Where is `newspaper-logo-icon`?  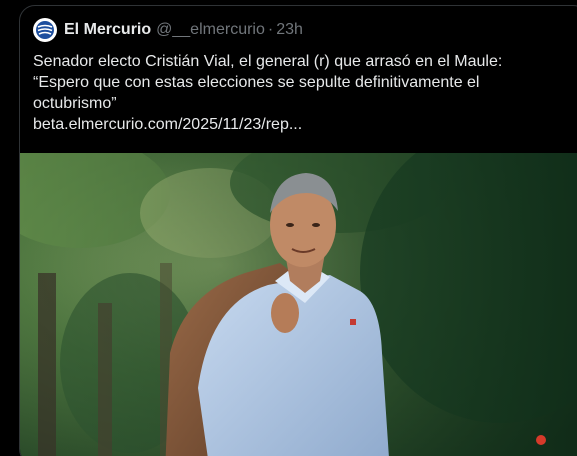
newspaper-logo-icon is located at coordinates (45, 30).